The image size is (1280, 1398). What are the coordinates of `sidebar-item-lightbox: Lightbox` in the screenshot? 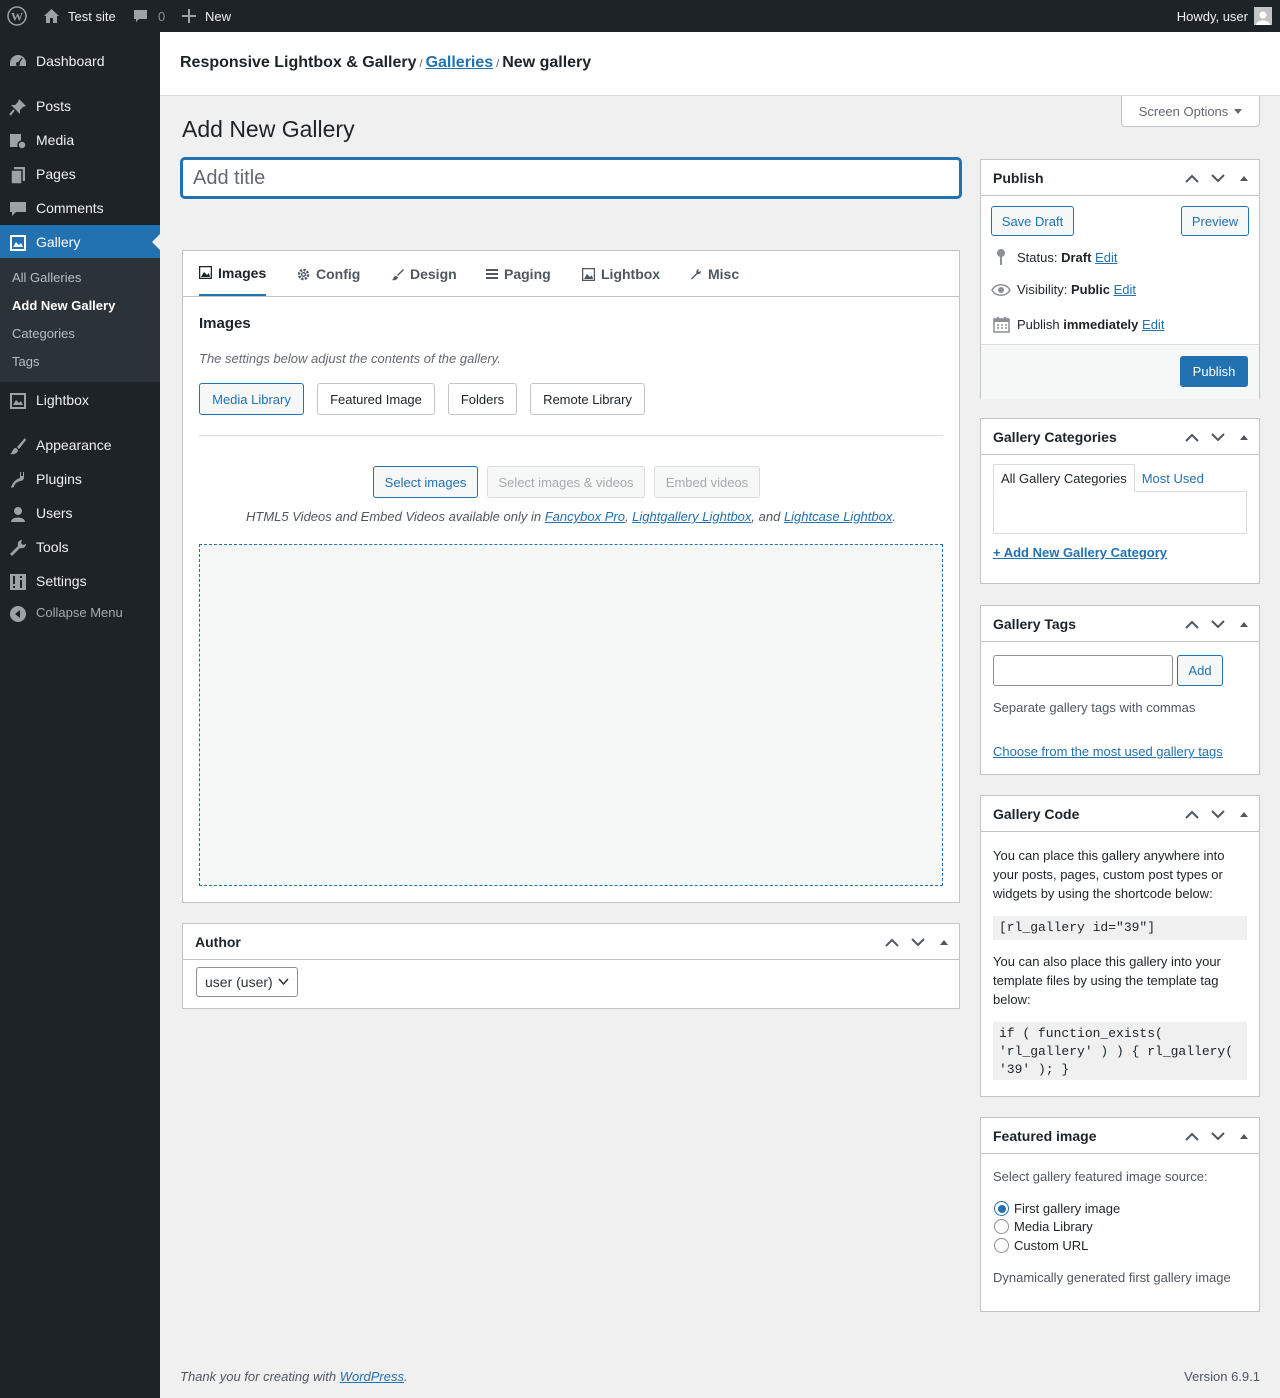 It's located at (80, 400).